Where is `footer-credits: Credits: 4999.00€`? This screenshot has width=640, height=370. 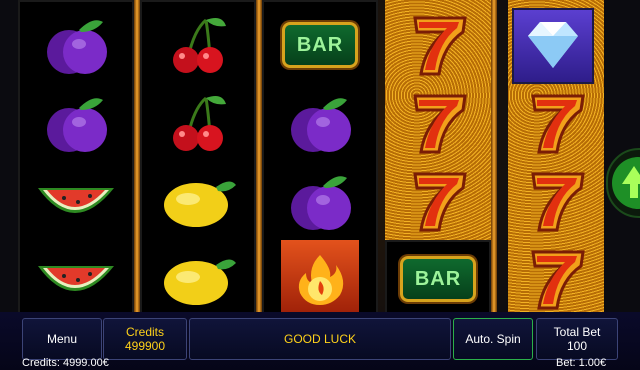
footer-credits: Credits: 4999.00€ is located at coordinates (65, 363).